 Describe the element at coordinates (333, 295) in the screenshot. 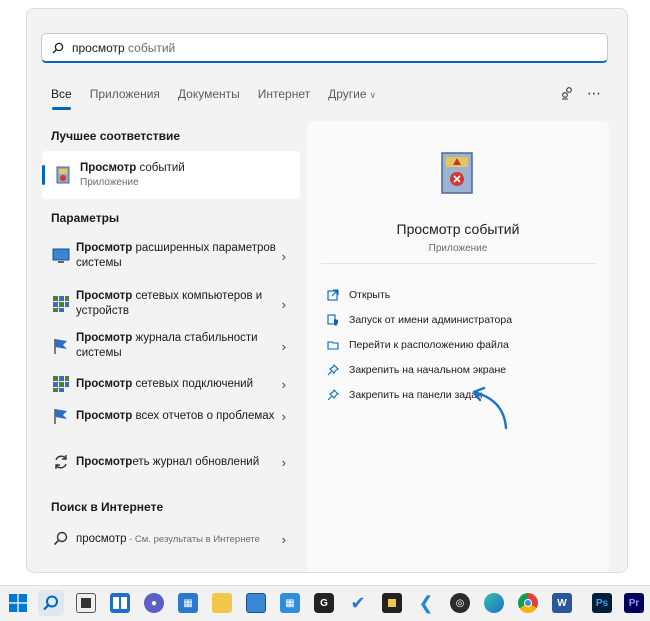

I see `open-icon` at that location.